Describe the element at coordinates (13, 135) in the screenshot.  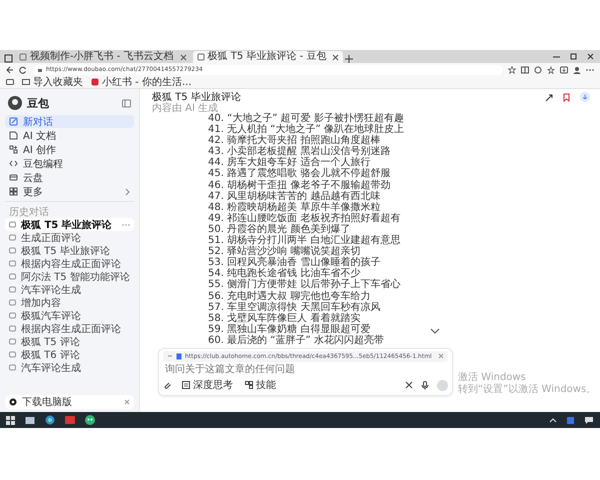
I see `document-icon` at that location.